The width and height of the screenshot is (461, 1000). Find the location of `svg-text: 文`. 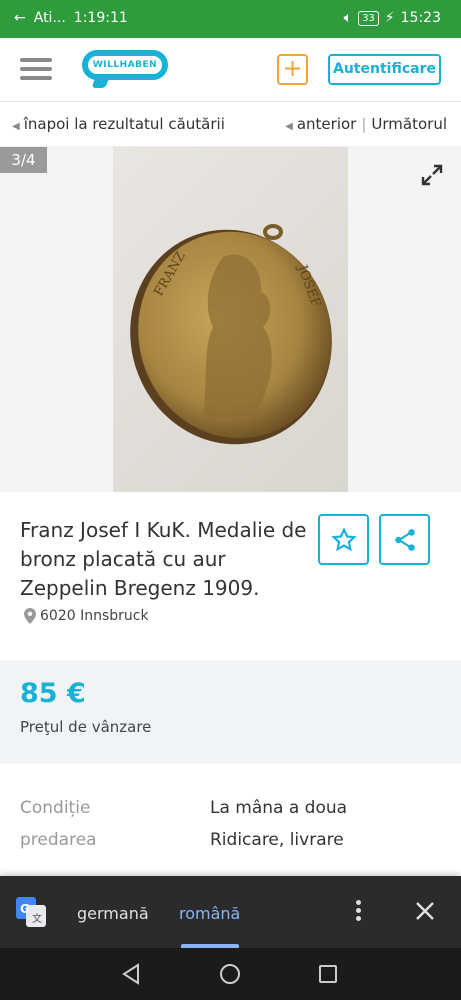

svg-text: 文 is located at coordinates (37, 918).